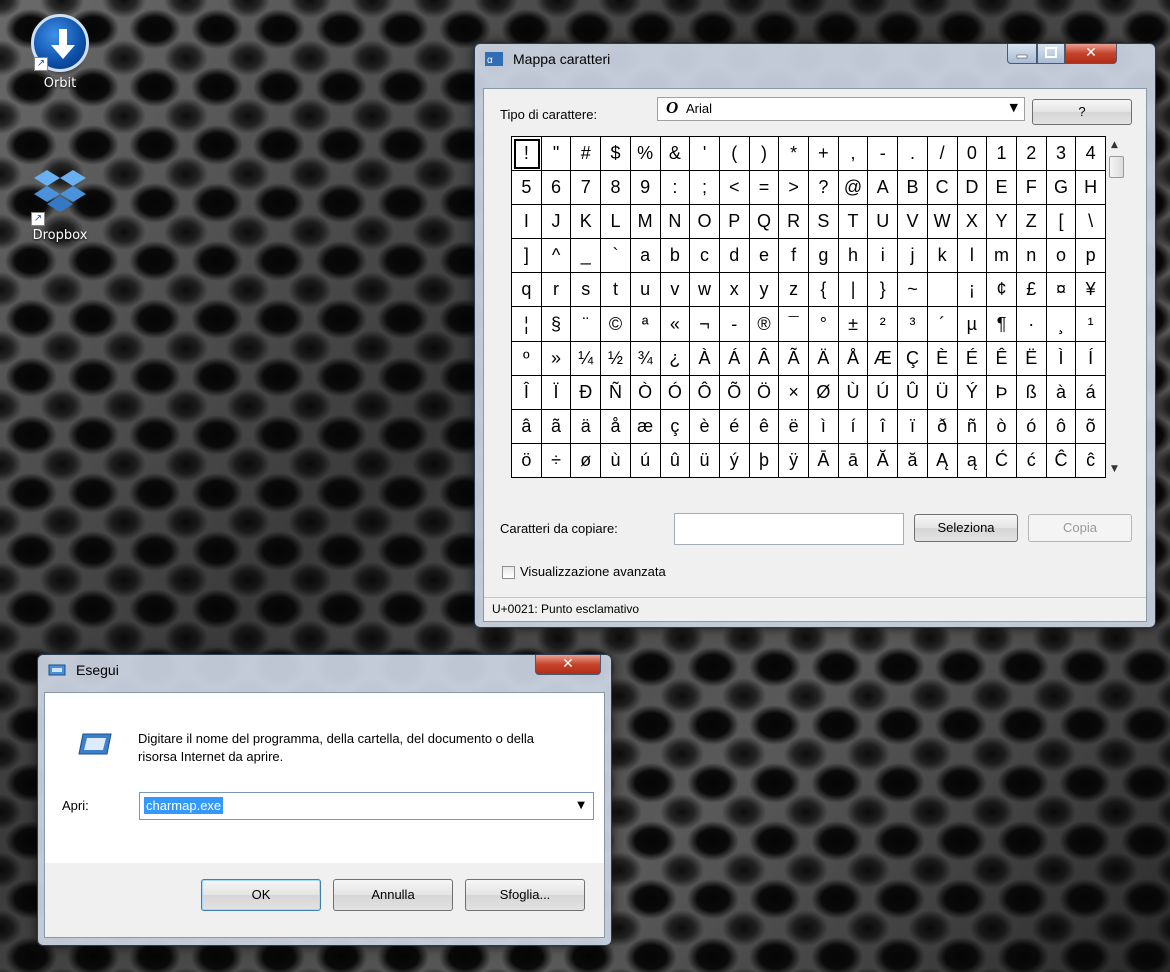  Describe the element at coordinates (1116, 307) in the screenshot. I see `grid-scrollbar: ▲ ▼` at that location.